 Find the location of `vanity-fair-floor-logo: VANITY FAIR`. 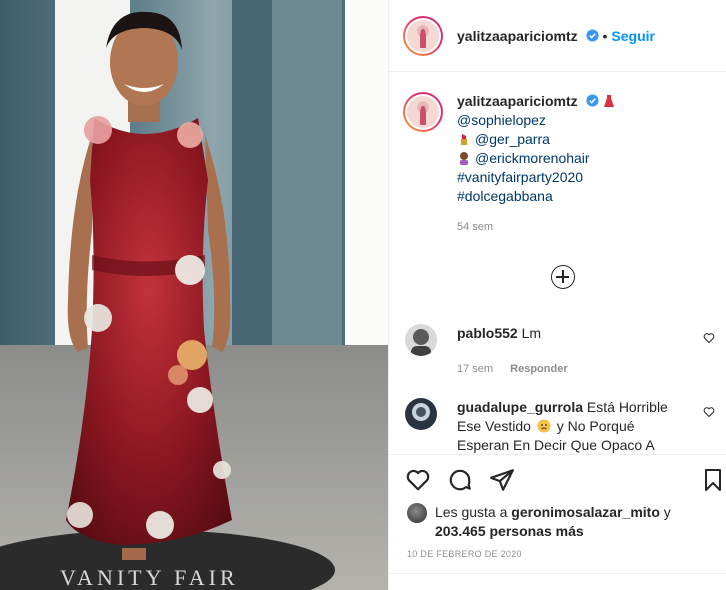

vanity-fair-floor-logo: VANITY FAIR is located at coordinates (149, 577).